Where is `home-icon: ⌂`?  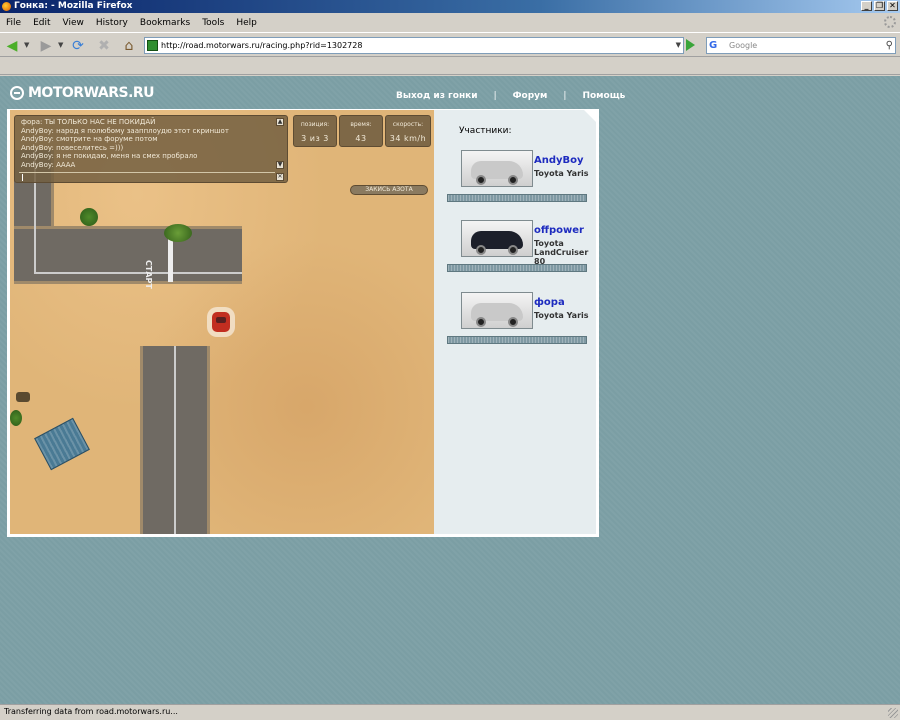
home-icon: ⌂ is located at coordinates (129, 46).